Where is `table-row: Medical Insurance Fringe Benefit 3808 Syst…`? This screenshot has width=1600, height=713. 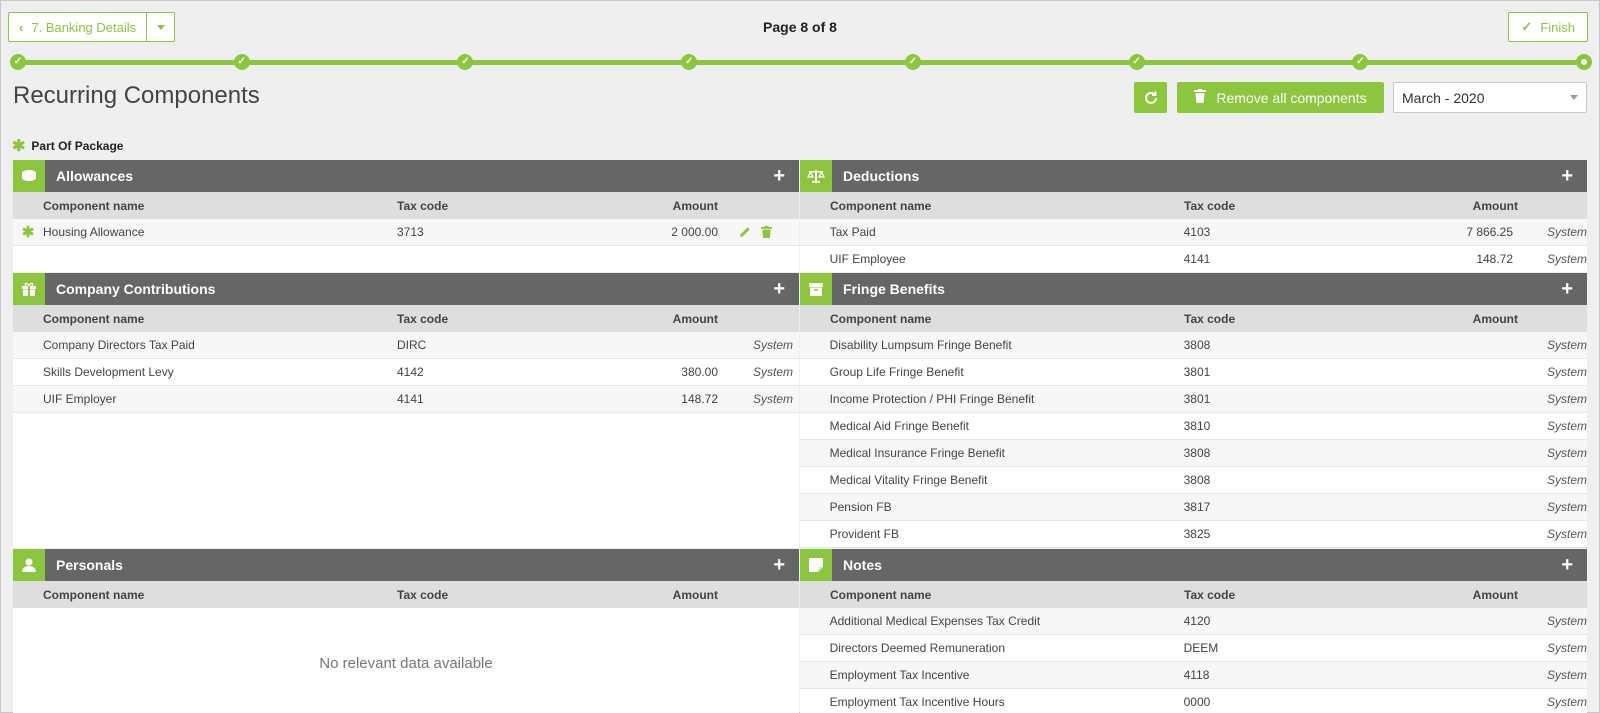 table-row: Medical Insurance Fringe Benefit 3808 Syst… is located at coordinates (1193, 453).